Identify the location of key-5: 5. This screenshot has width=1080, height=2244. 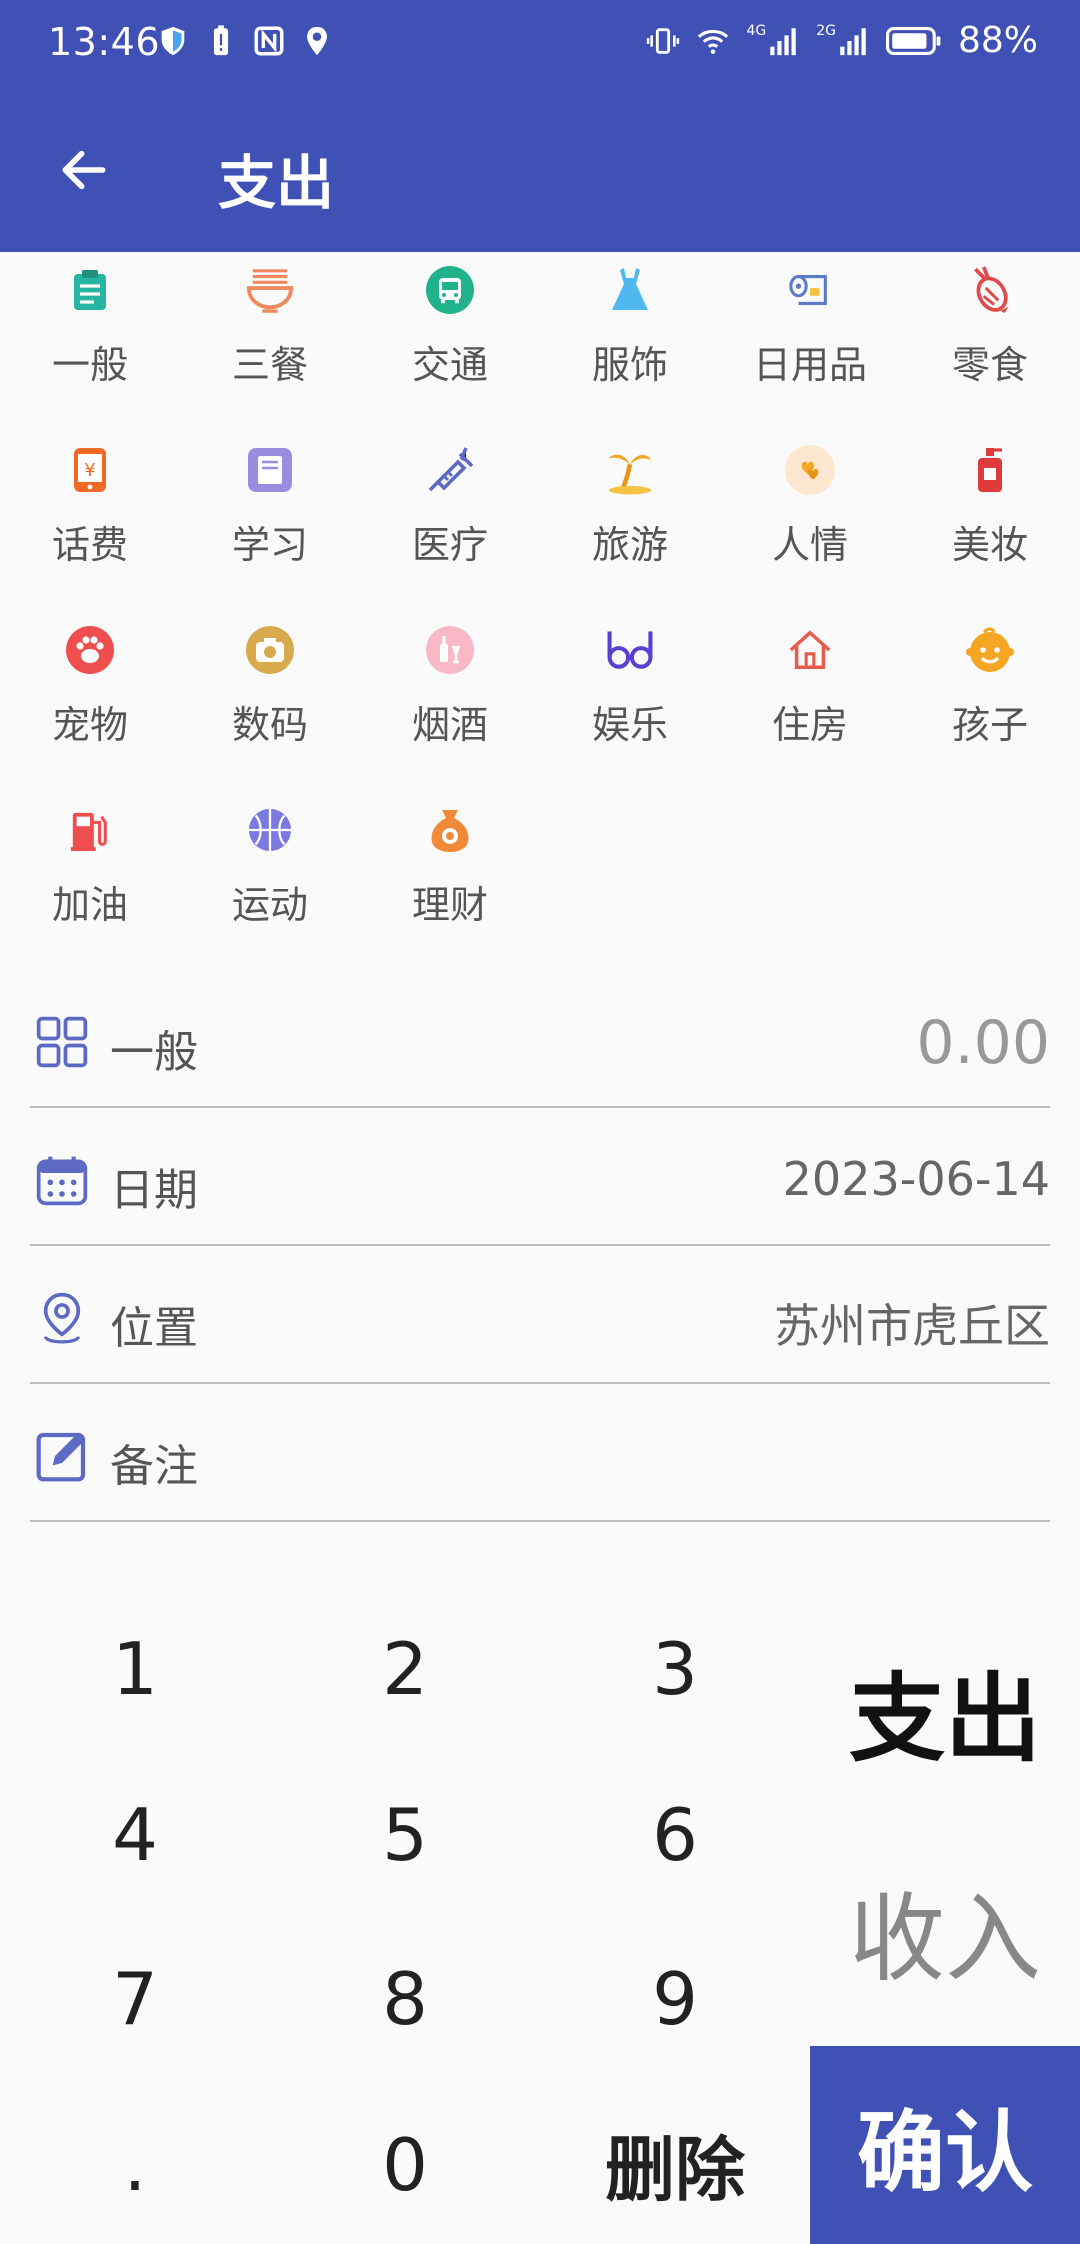
(405, 1834).